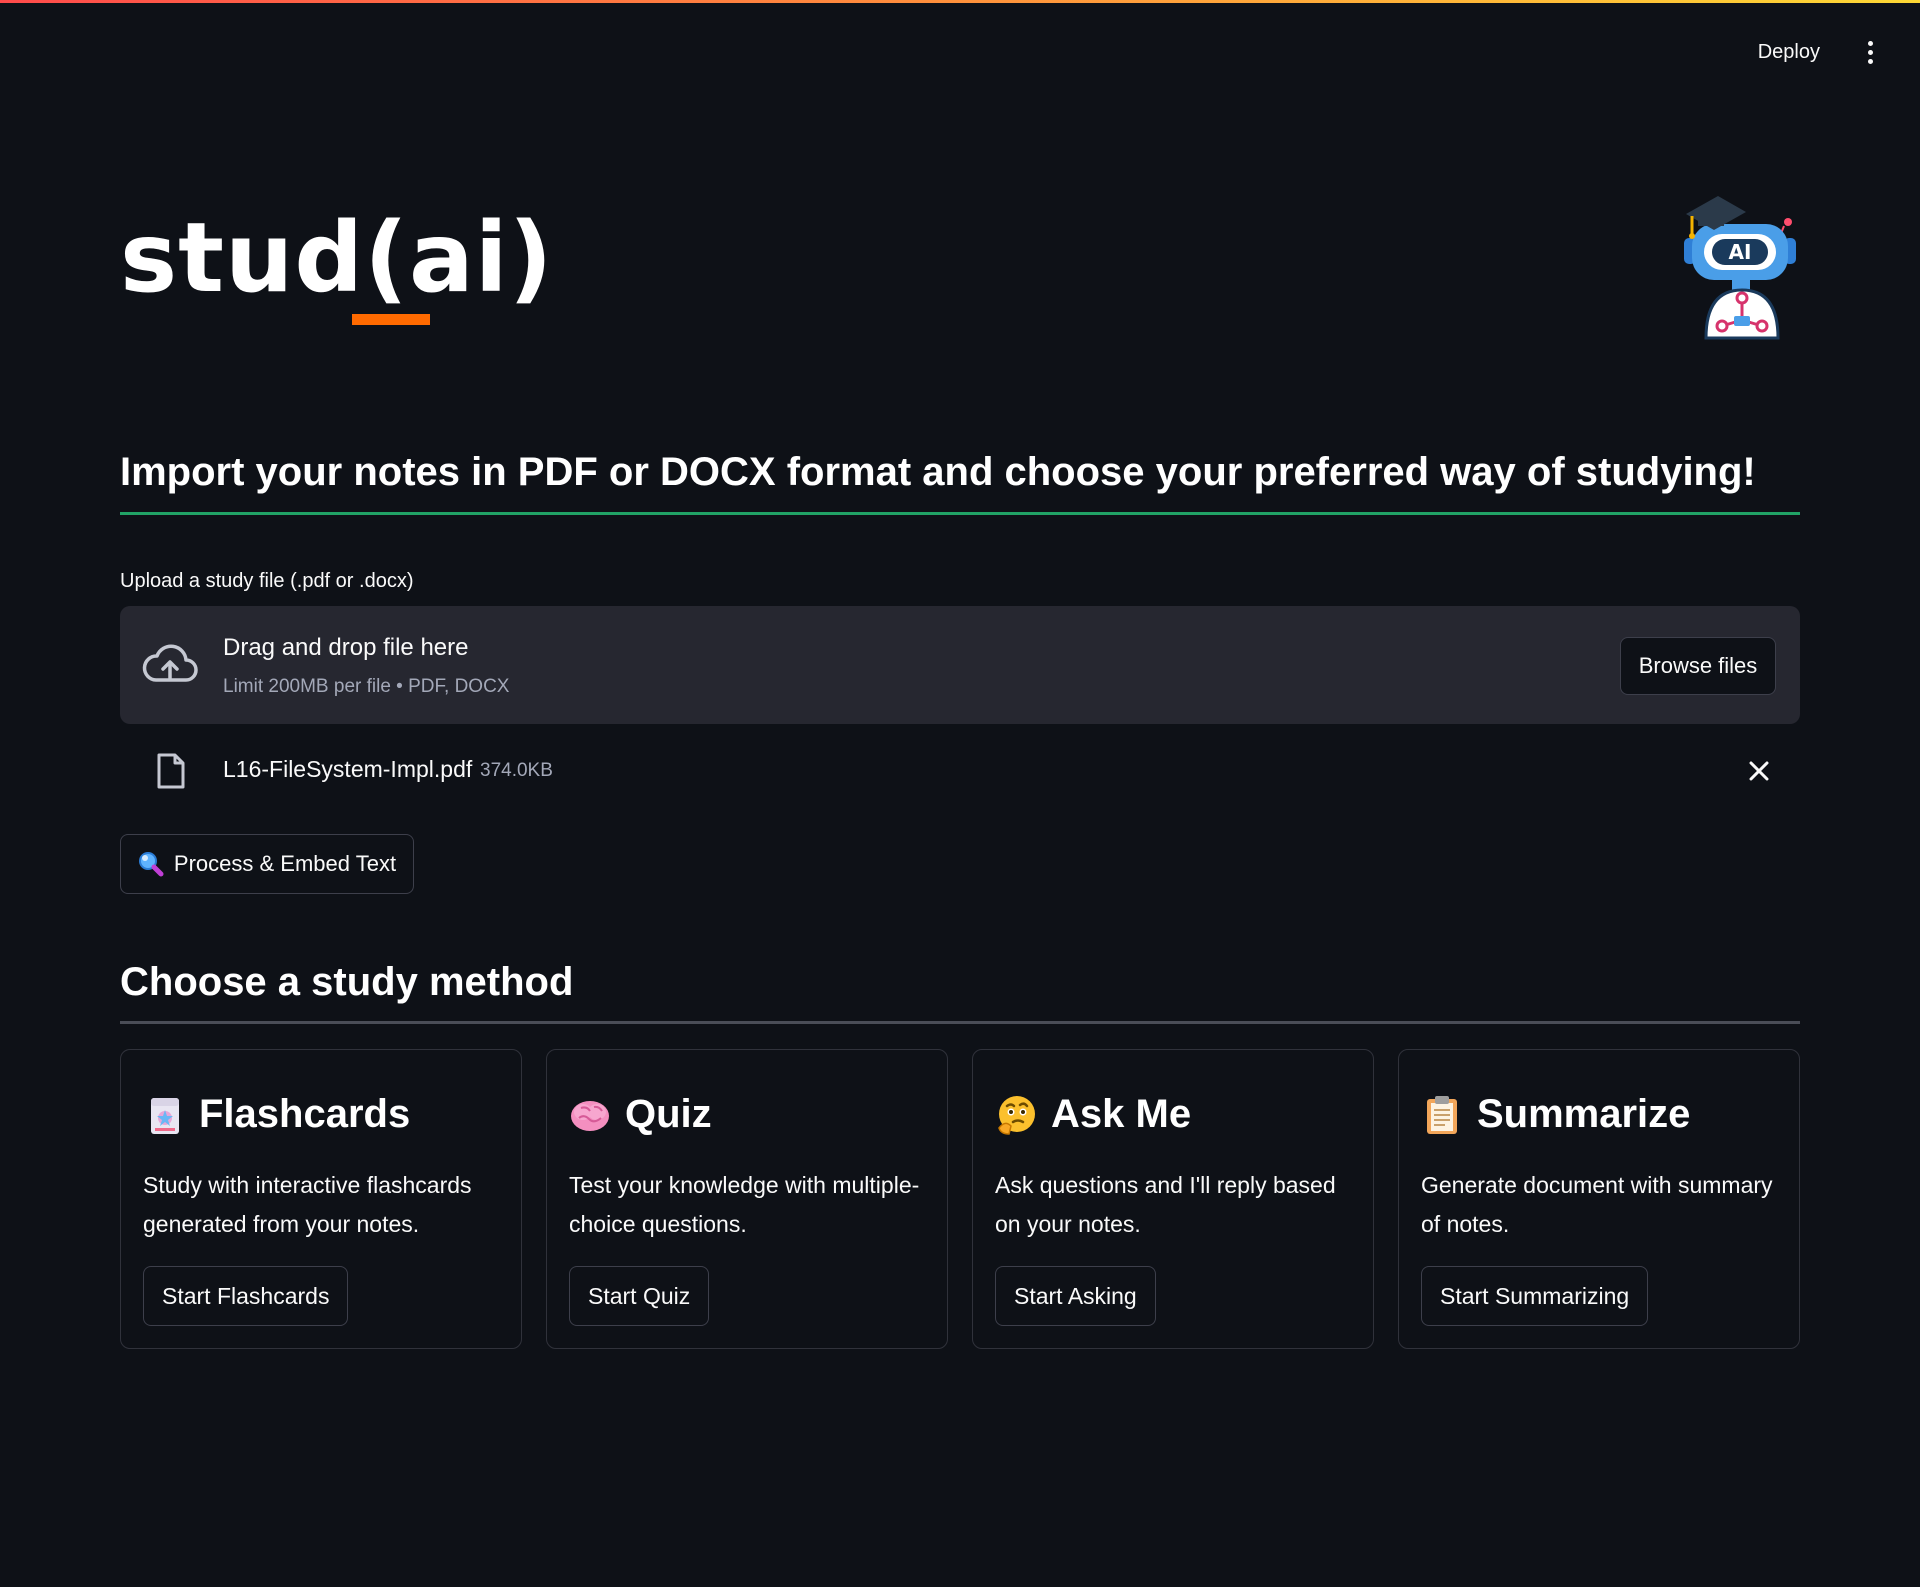 The height and width of the screenshot is (1587, 1920). Describe the element at coordinates (366, 686) in the screenshot. I see `dropzone-limit-text: Limit 200MB per file • PDF, DOCX` at that location.